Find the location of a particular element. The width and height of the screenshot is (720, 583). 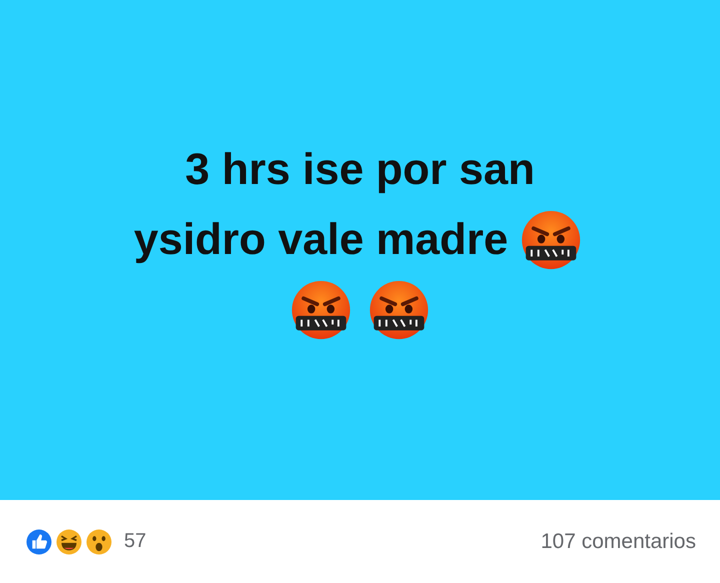

like-icon is located at coordinates (39, 541).